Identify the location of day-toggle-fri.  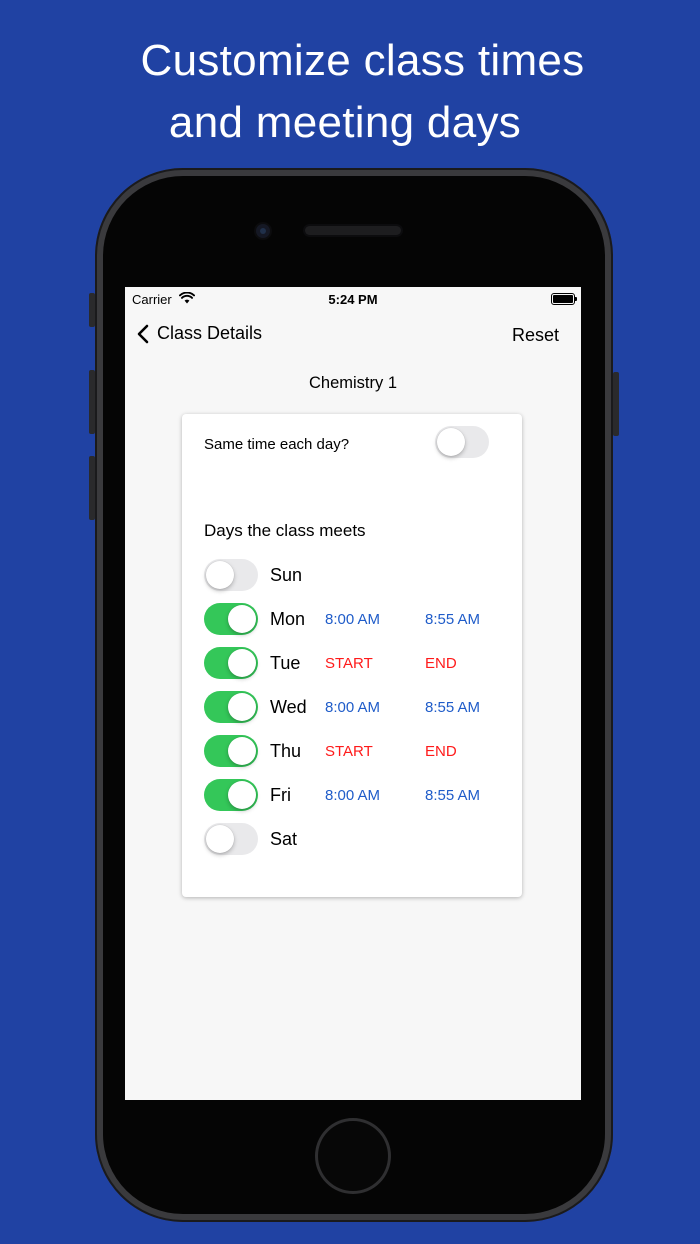
(231, 795).